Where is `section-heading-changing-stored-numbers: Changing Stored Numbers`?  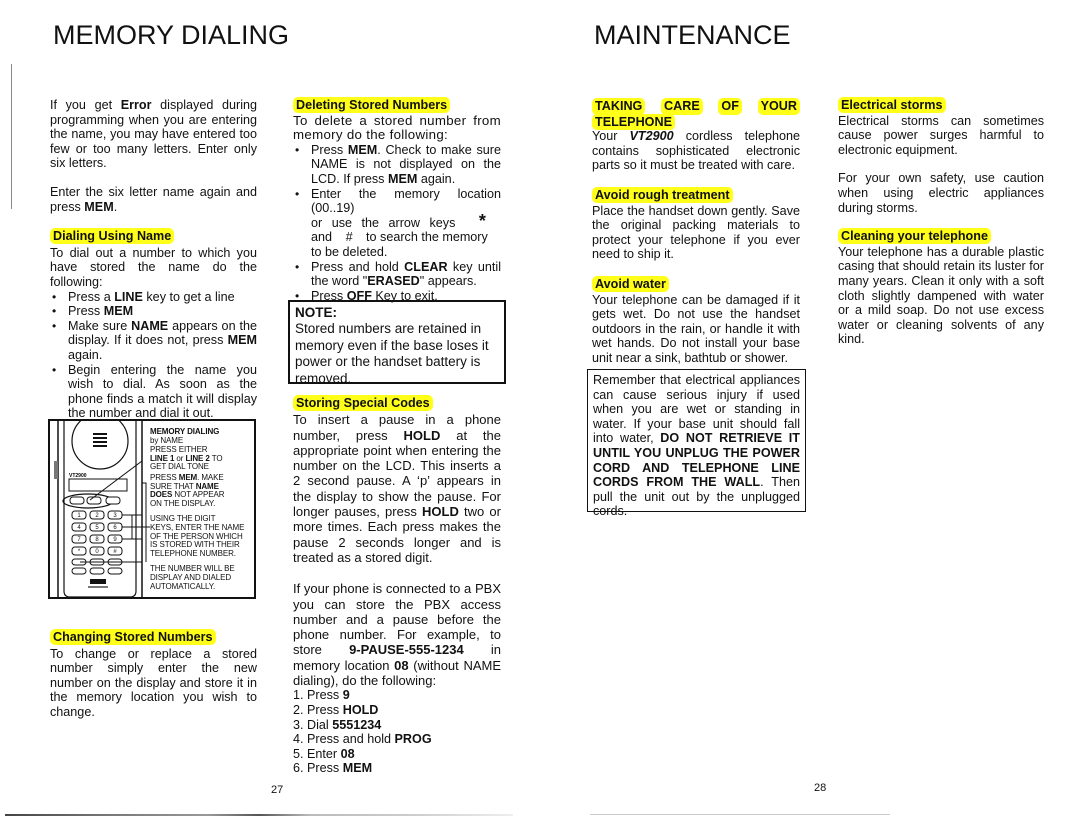 section-heading-changing-stored-numbers: Changing Stored Numbers is located at coordinates (153, 637).